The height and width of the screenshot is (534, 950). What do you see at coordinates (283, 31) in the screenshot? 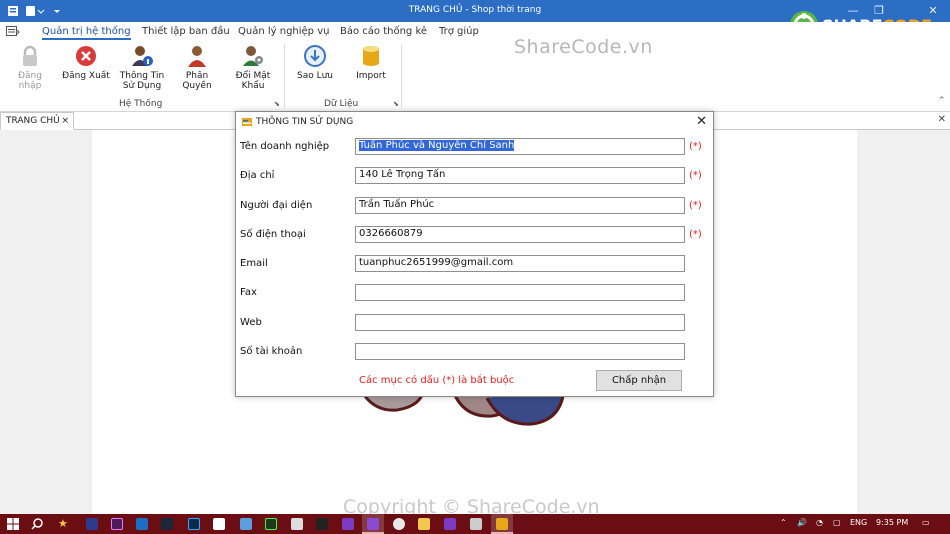
I see `menu-quan-ly-nghiep-vu: Quản lý nghiệp vụ` at bounding box center [283, 31].